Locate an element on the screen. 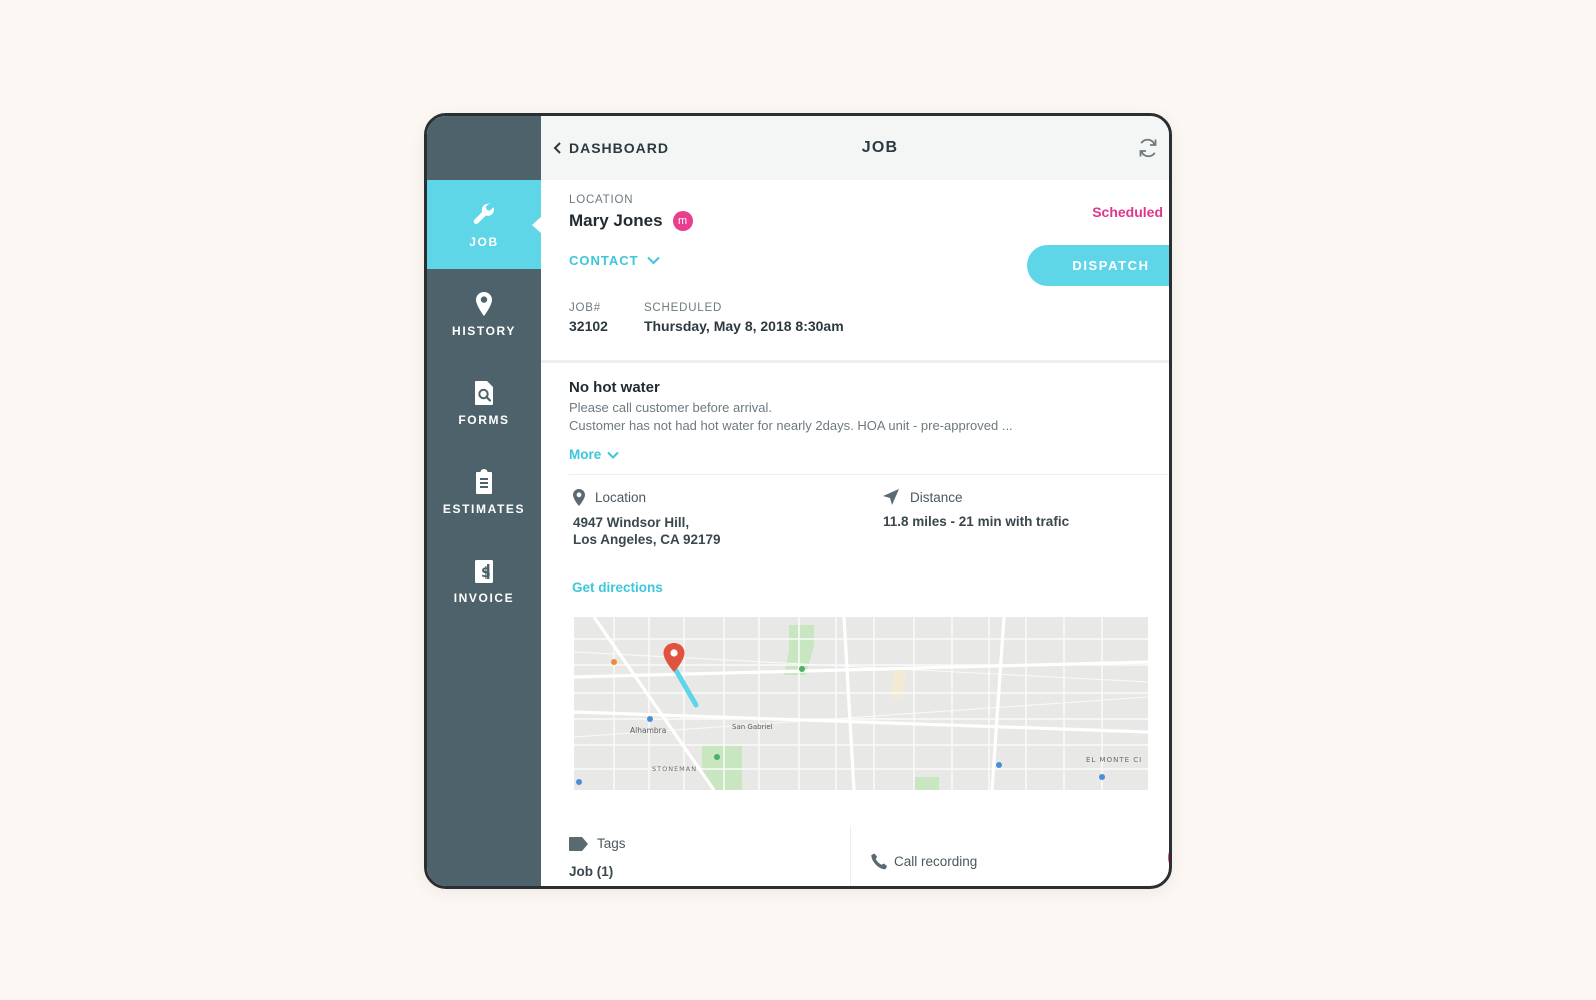 The height and width of the screenshot is (1000, 1596). top-bar: DASHBOARD JOB is located at coordinates (855, 148).